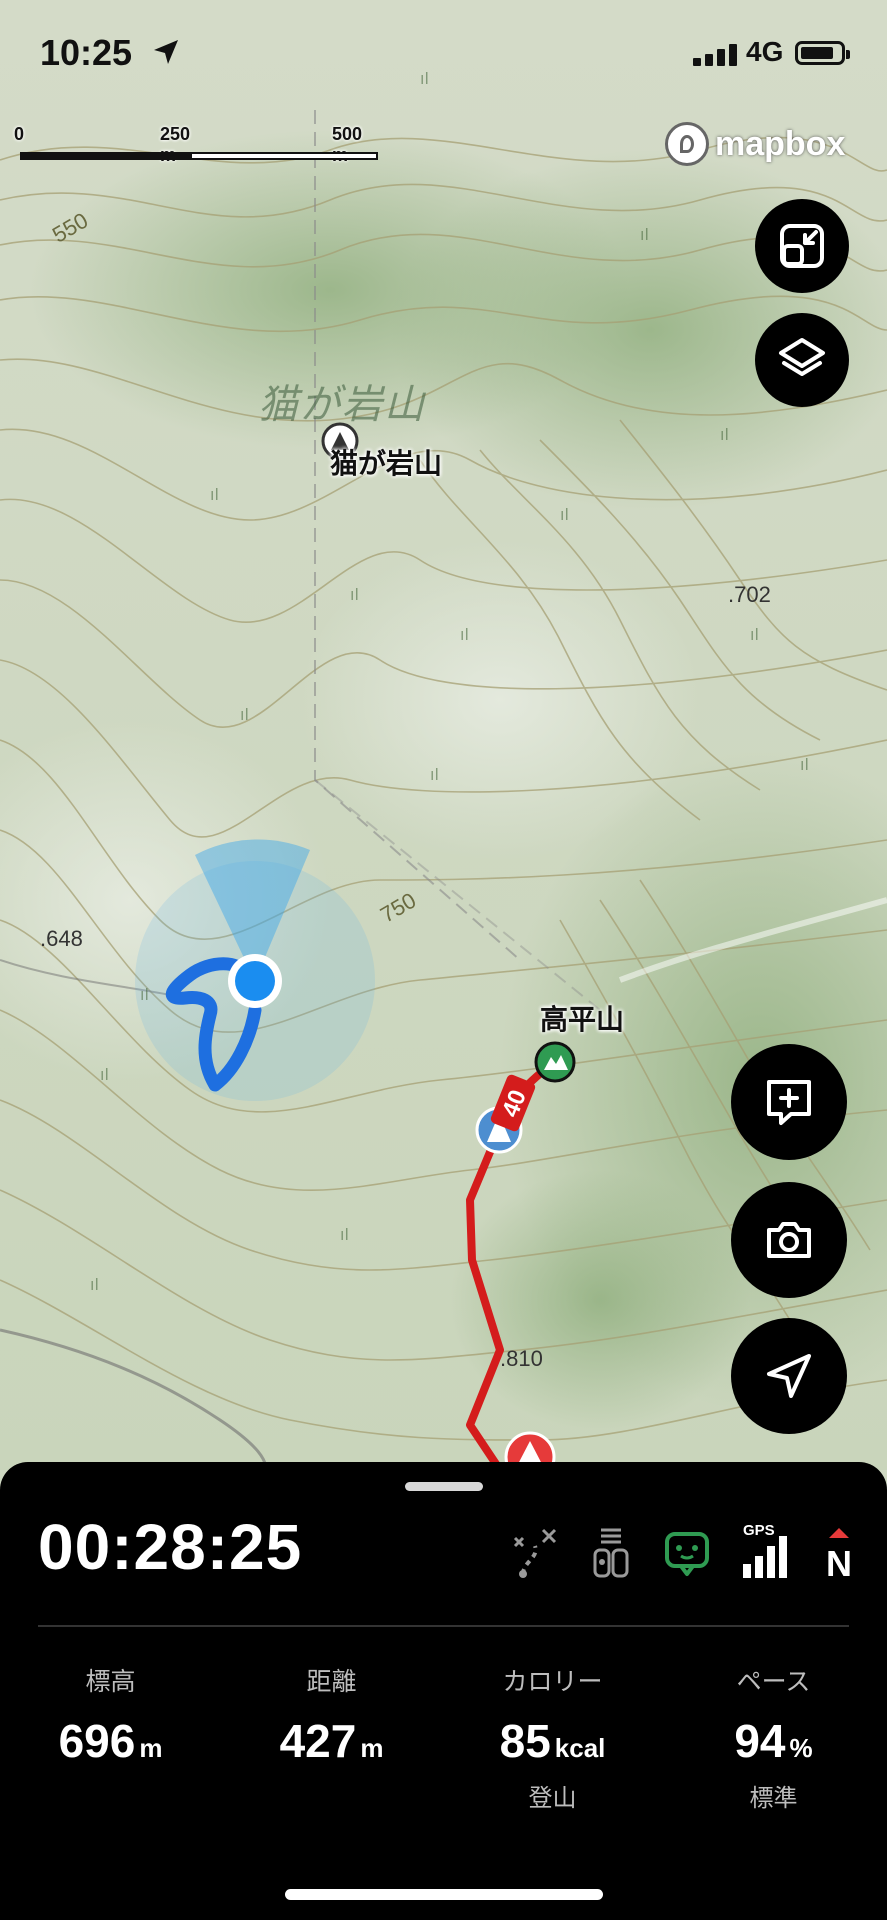 This screenshot has width=887, height=1920. Describe the element at coordinates (342, 405) in the screenshot. I see `peak-name-map-text: 猫が岩山` at that location.